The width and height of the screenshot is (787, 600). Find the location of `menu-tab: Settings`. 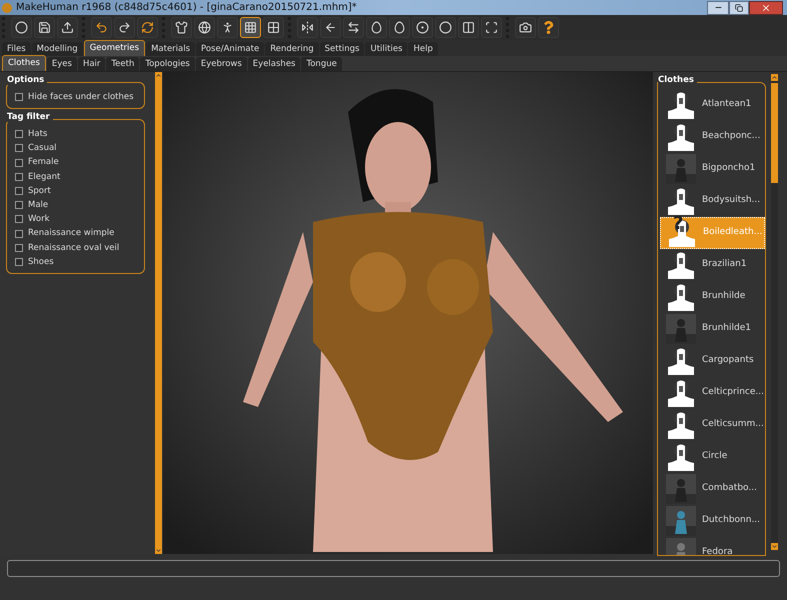

menu-tab: Settings is located at coordinates (342, 49).